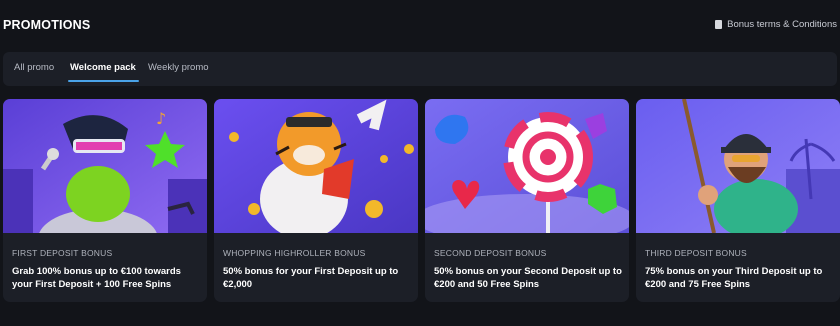  I want to click on card-subtitle: FIRST DEPOSIT BONUS, so click(62, 253).